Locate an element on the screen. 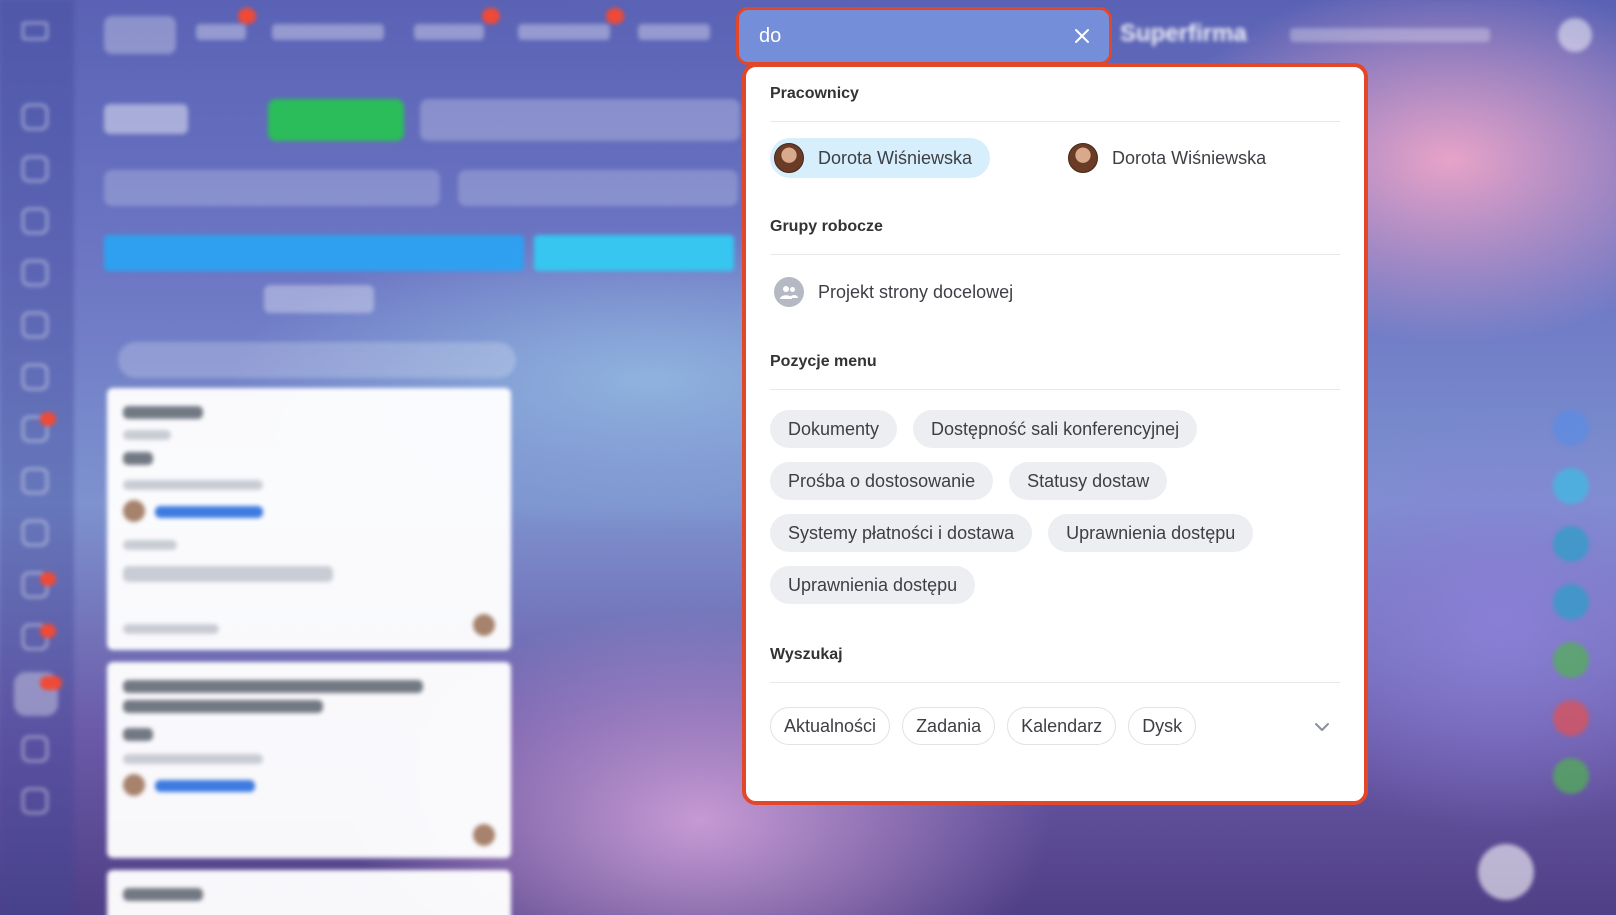 The width and height of the screenshot is (1616, 915). search-scope-tasks: Zadania is located at coordinates (949, 726).